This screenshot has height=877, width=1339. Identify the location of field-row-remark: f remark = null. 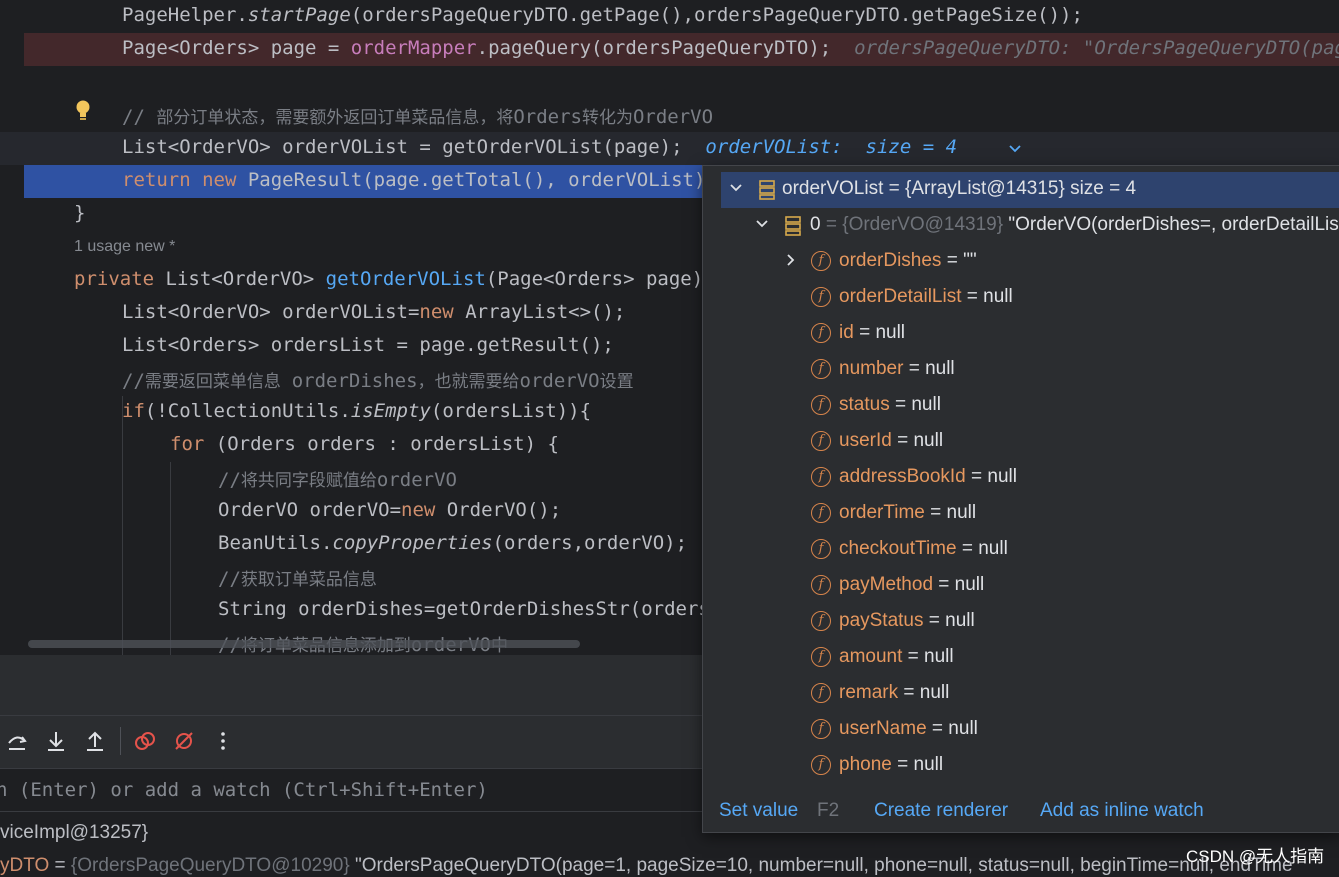
(1021, 694).